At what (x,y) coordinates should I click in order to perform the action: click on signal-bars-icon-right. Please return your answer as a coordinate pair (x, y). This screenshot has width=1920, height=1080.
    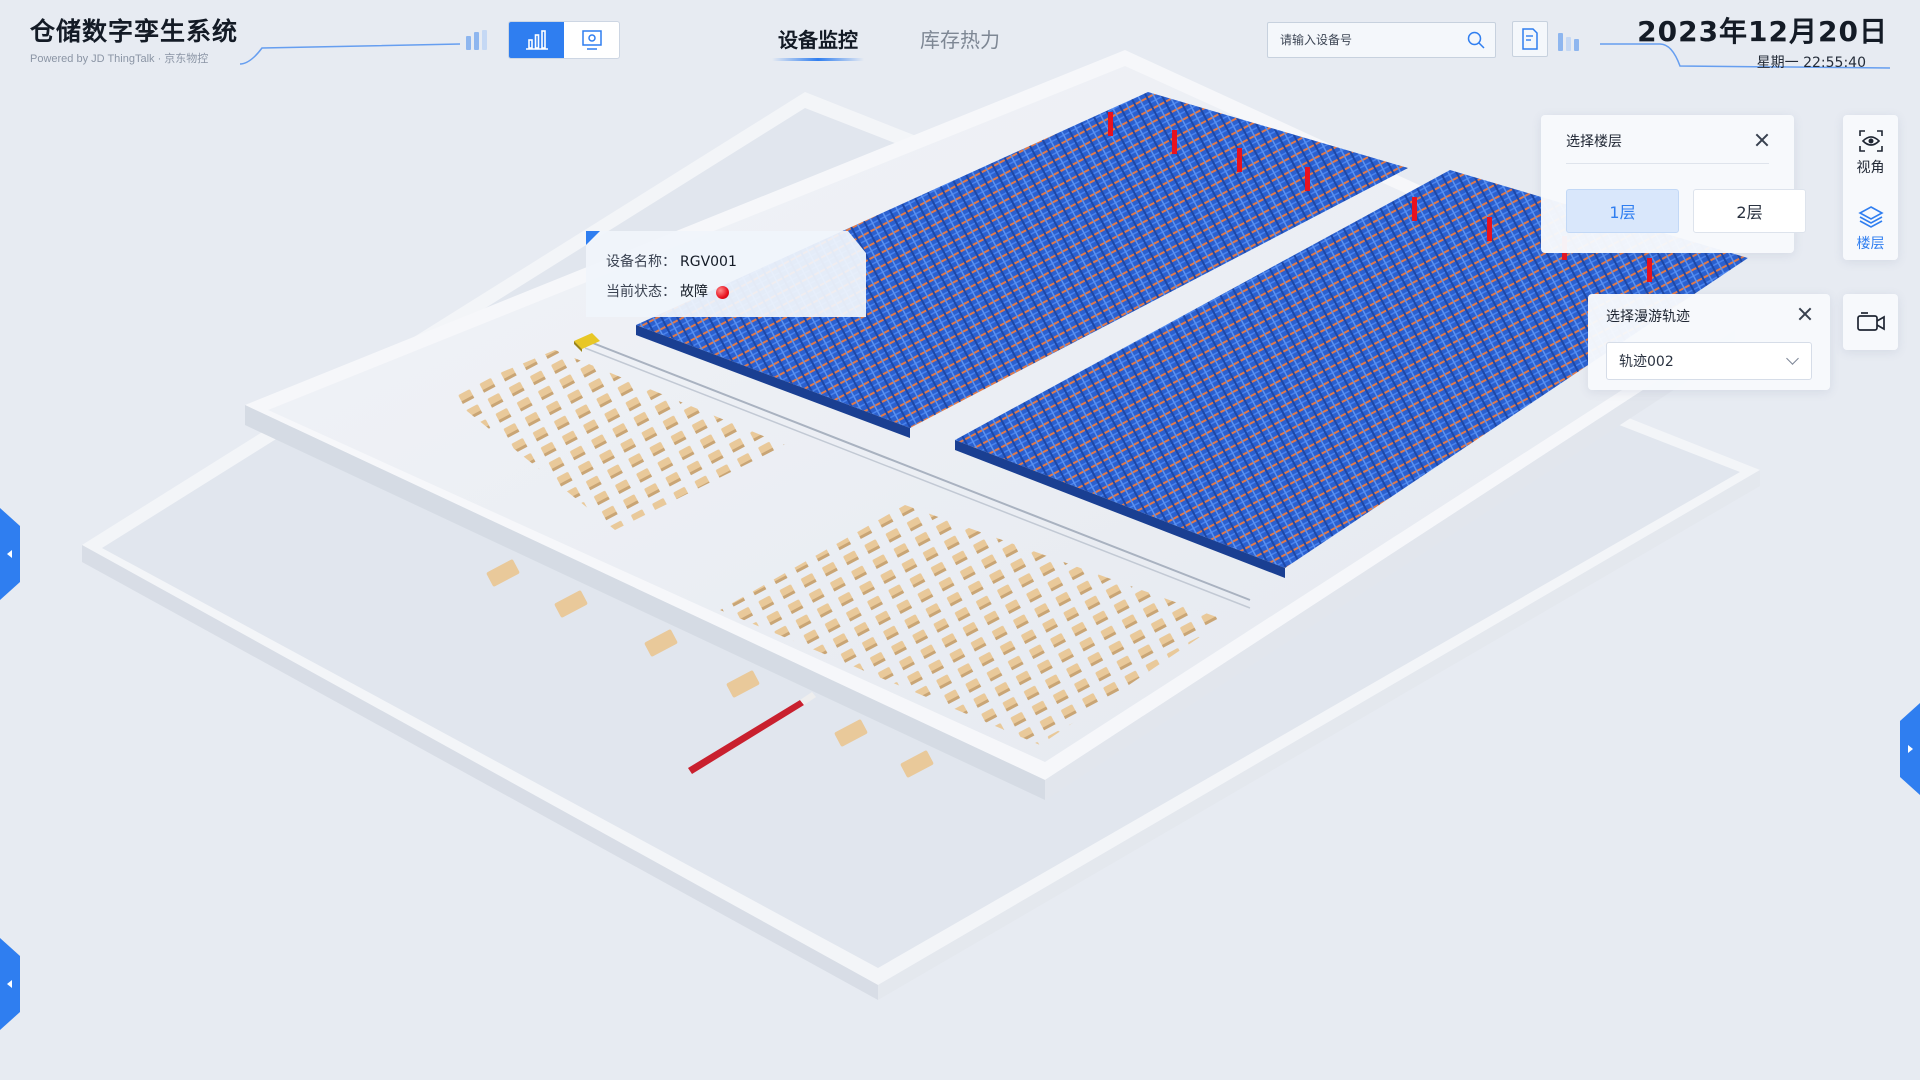
    Looking at the image, I should click on (1568, 42).